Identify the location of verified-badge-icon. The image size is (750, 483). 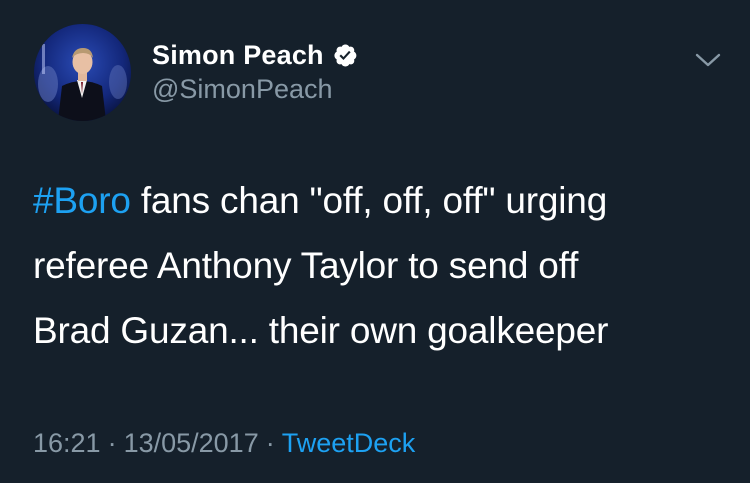
(345, 55).